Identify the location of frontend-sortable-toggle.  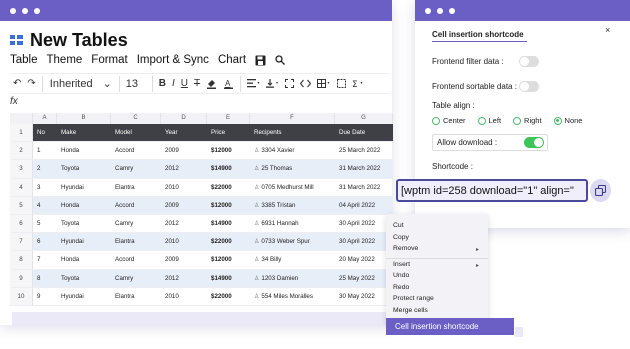
(529, 86).